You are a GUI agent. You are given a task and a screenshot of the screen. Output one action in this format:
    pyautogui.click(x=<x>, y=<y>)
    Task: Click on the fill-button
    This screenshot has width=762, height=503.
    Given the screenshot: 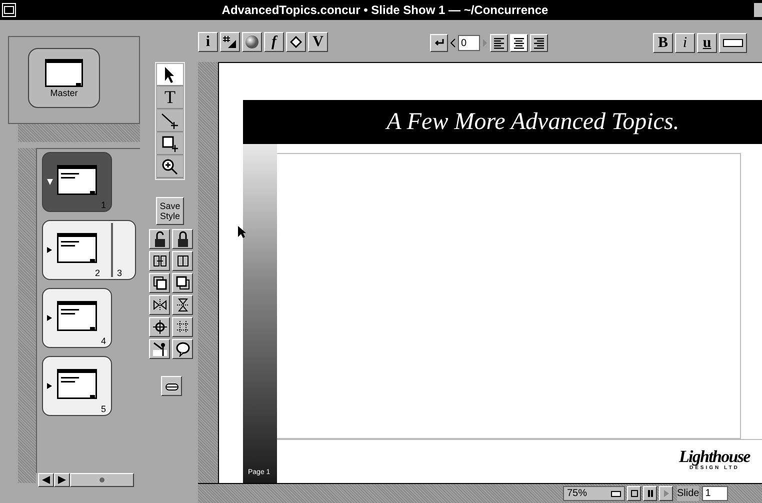 What is the action you would take?
    pyautogui.click(x=733, y=43)
    